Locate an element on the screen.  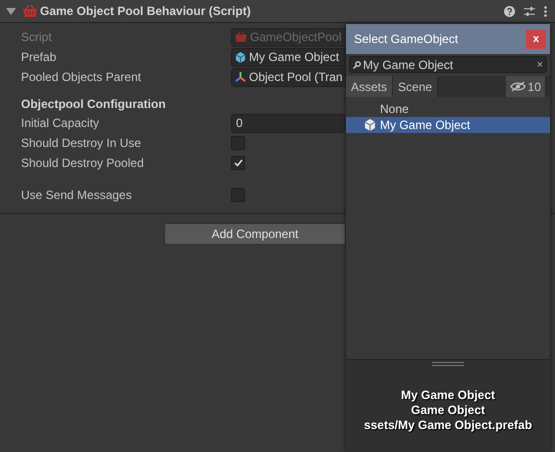
clear-search-button: × is located at coordinates (539, 64).